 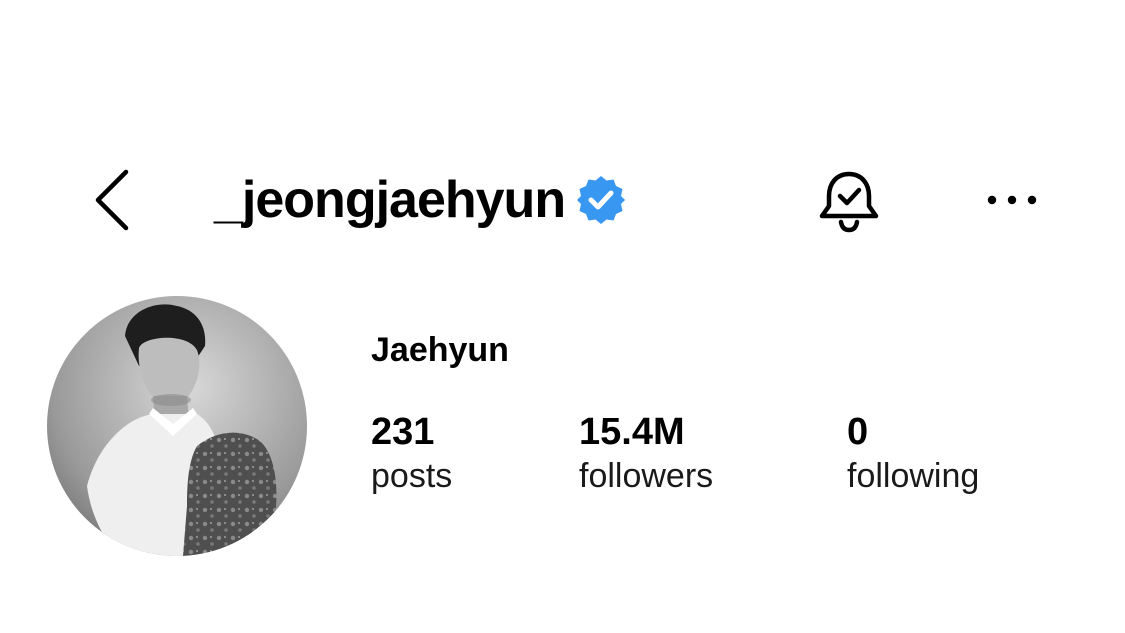 I want to click on following-label: following, so click(x=913, y=475).